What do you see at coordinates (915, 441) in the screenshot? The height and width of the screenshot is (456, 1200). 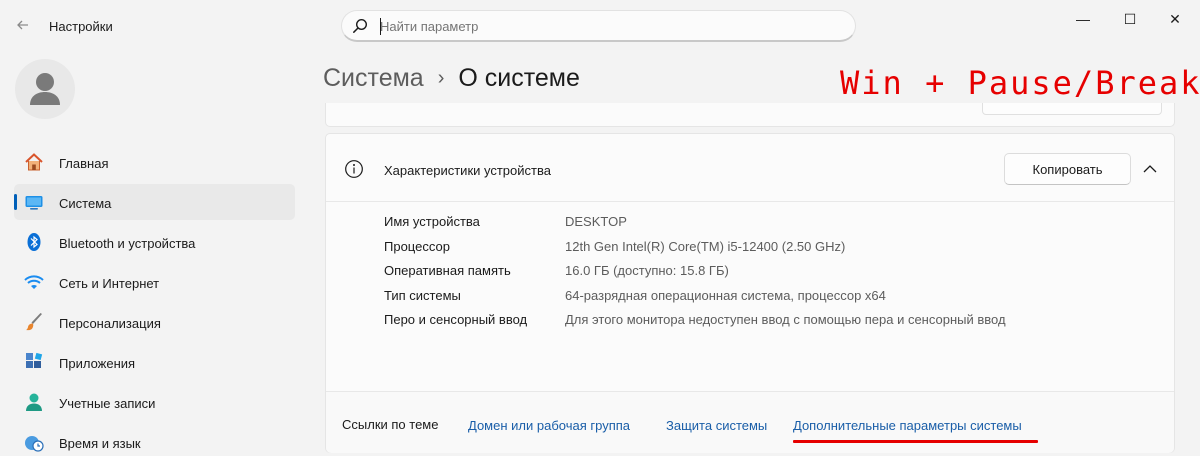 I see `highlight-underline` at bounding box center [915, 441].